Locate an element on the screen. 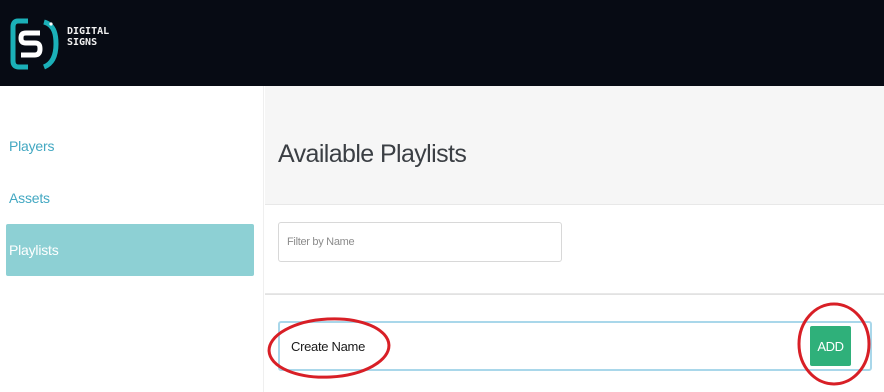 The height and width of the screenshot is (392, 884). sidebar-item-playlists: Playlists is located at coordinates (130, 250).